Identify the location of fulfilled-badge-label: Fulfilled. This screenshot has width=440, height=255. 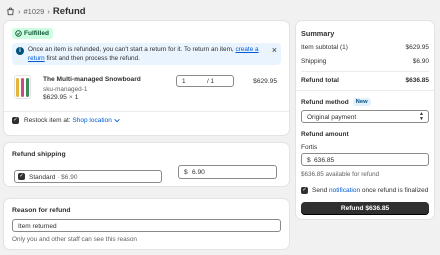
(36, 33).